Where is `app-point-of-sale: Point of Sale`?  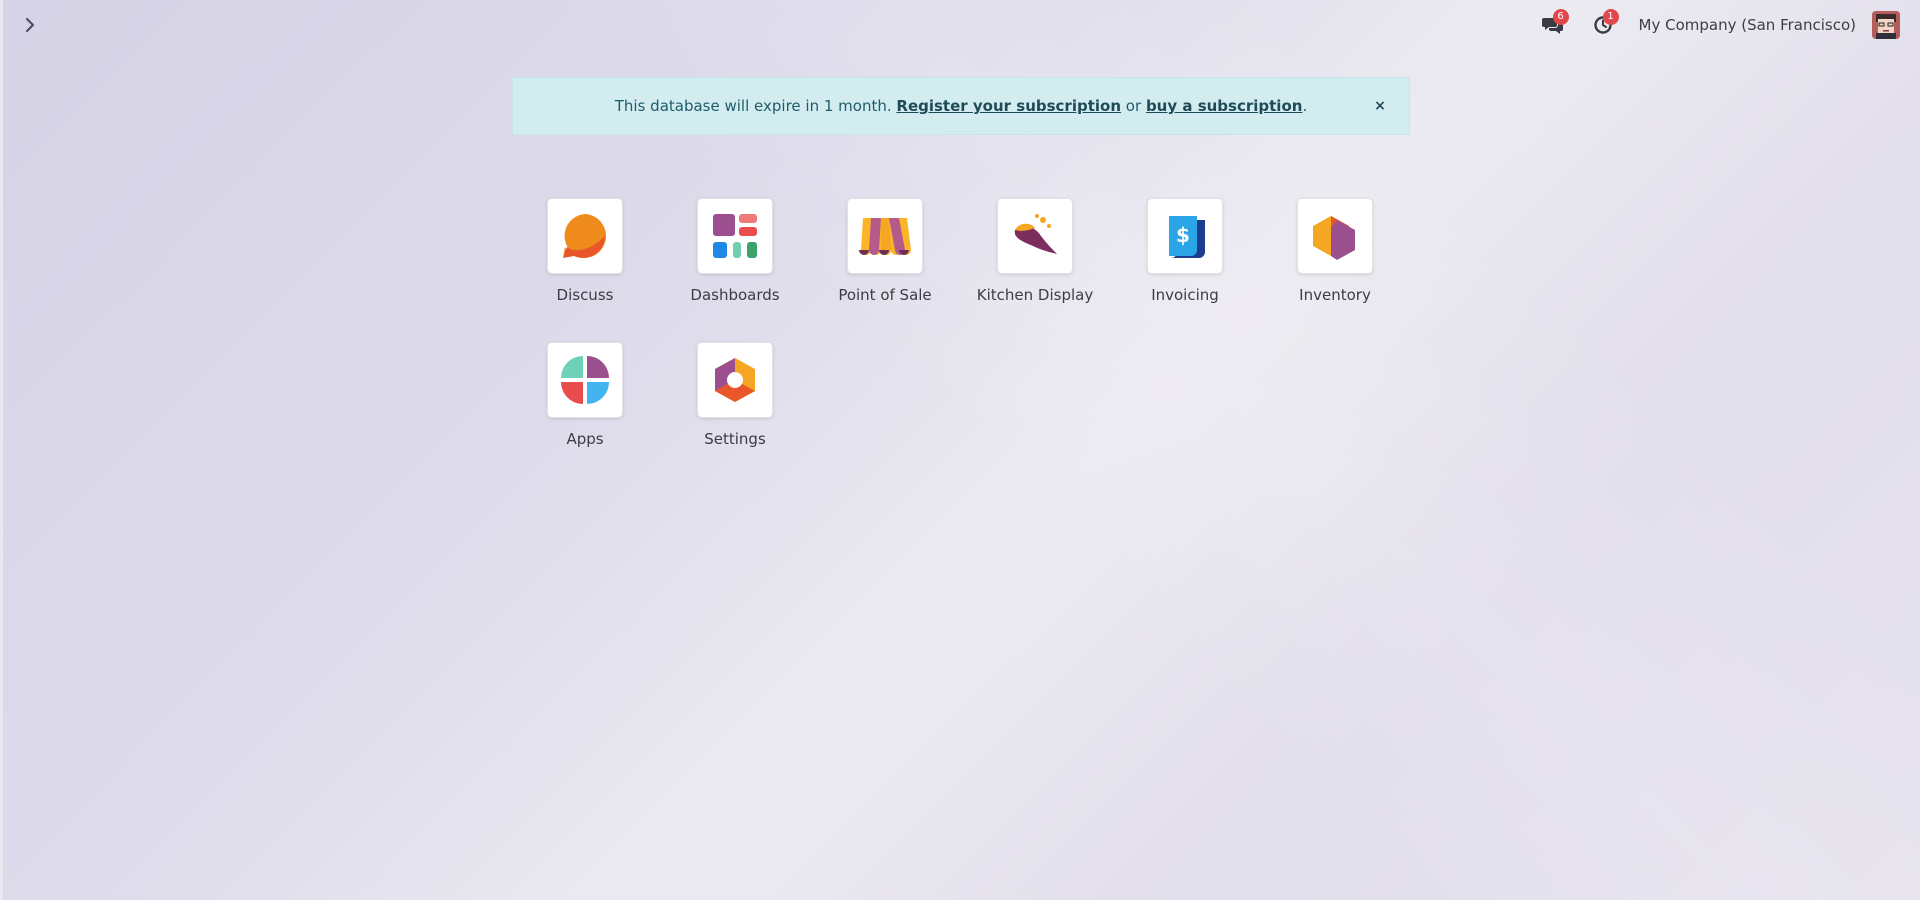 app-point-of-sale: Point of Sale is located at coordinates (885, 251).